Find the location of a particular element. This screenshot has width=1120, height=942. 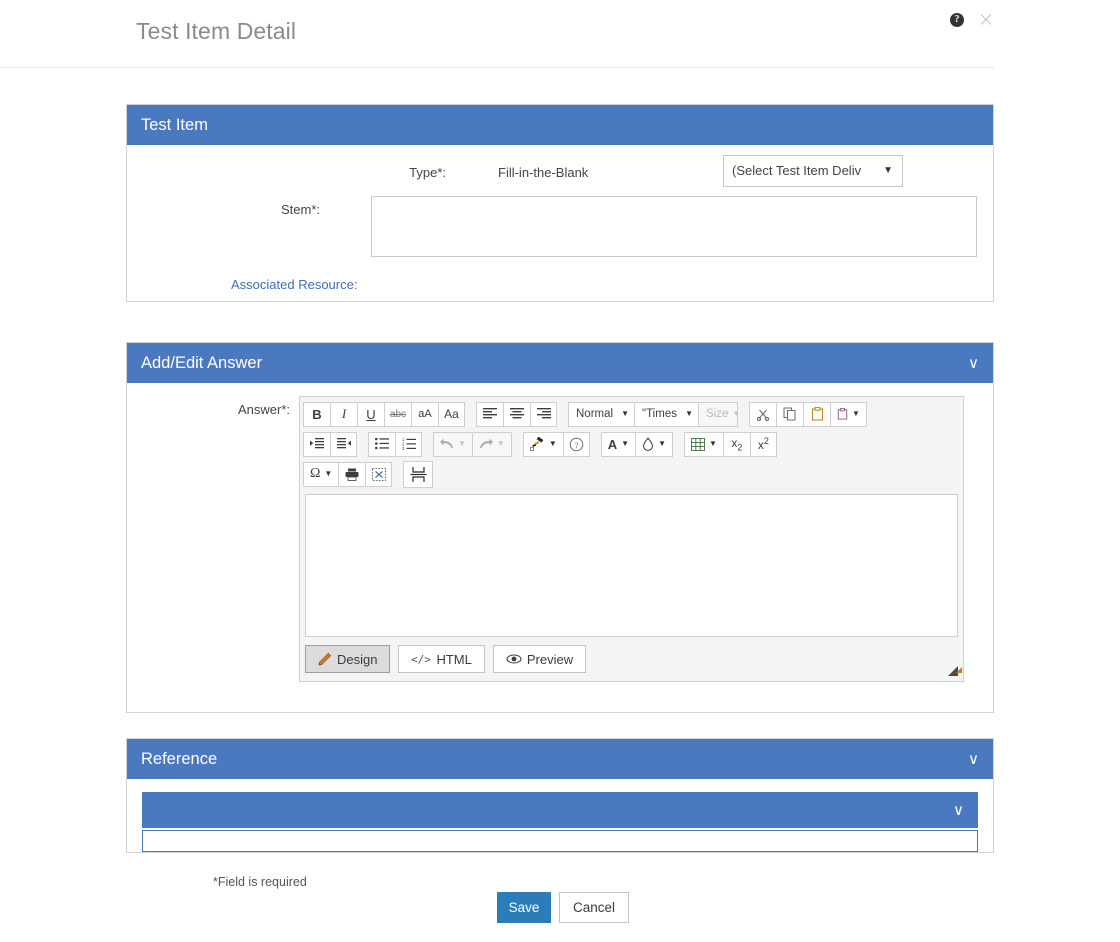

html-tab-label: HTML is located at coordinates (454, 659).